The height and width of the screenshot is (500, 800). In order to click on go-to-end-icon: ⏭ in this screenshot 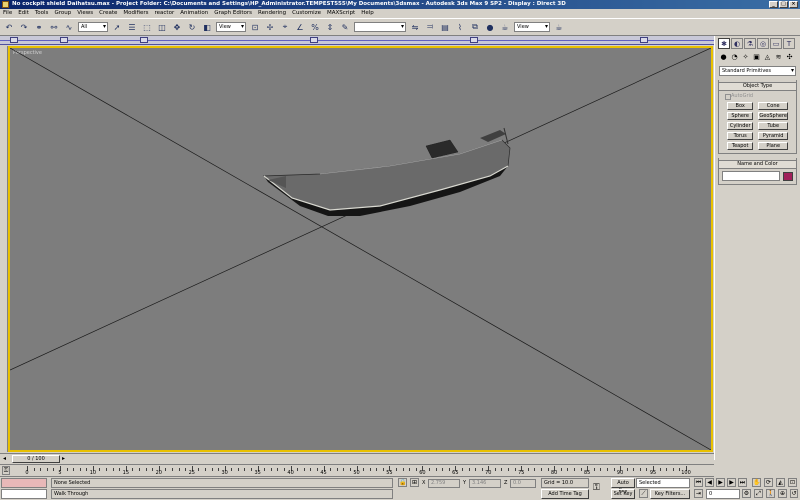, I will do `click(742, 482)`.